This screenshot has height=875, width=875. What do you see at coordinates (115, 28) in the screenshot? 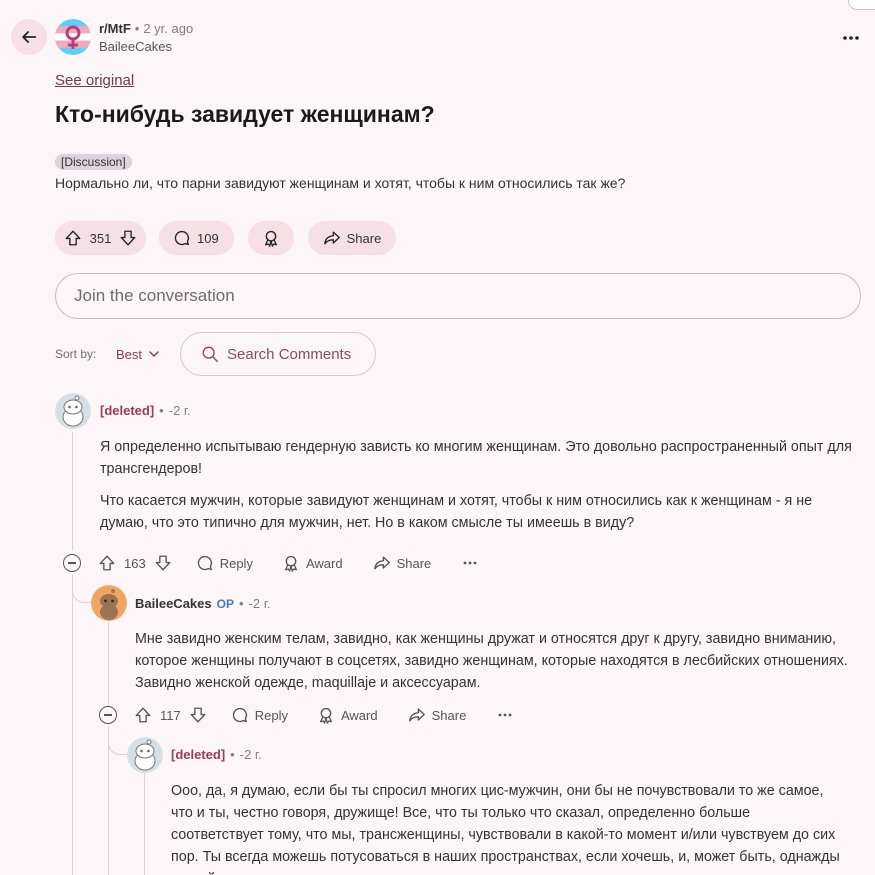
I see `subreddit-name: r/MtF` at bounding box center [115, 28].